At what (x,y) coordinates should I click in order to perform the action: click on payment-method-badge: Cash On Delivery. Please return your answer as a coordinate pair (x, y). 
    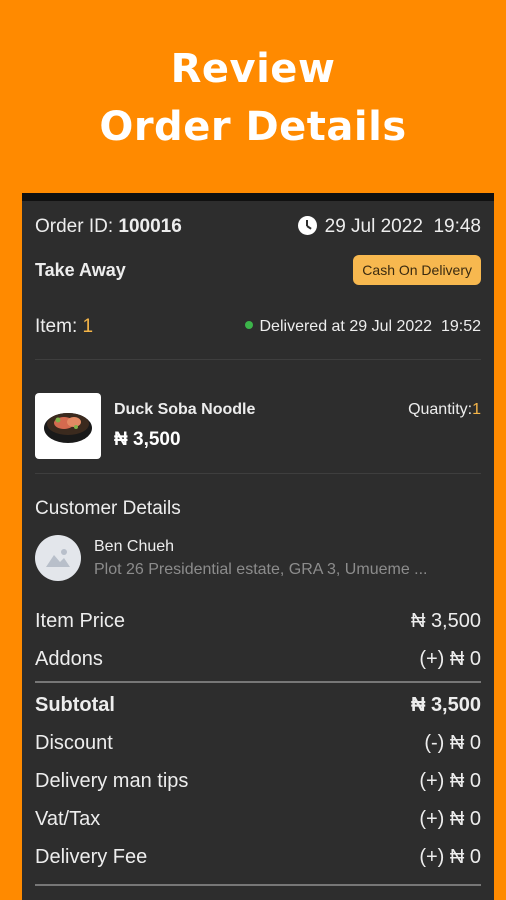
    Looking at the image, I should click on (417, 270).